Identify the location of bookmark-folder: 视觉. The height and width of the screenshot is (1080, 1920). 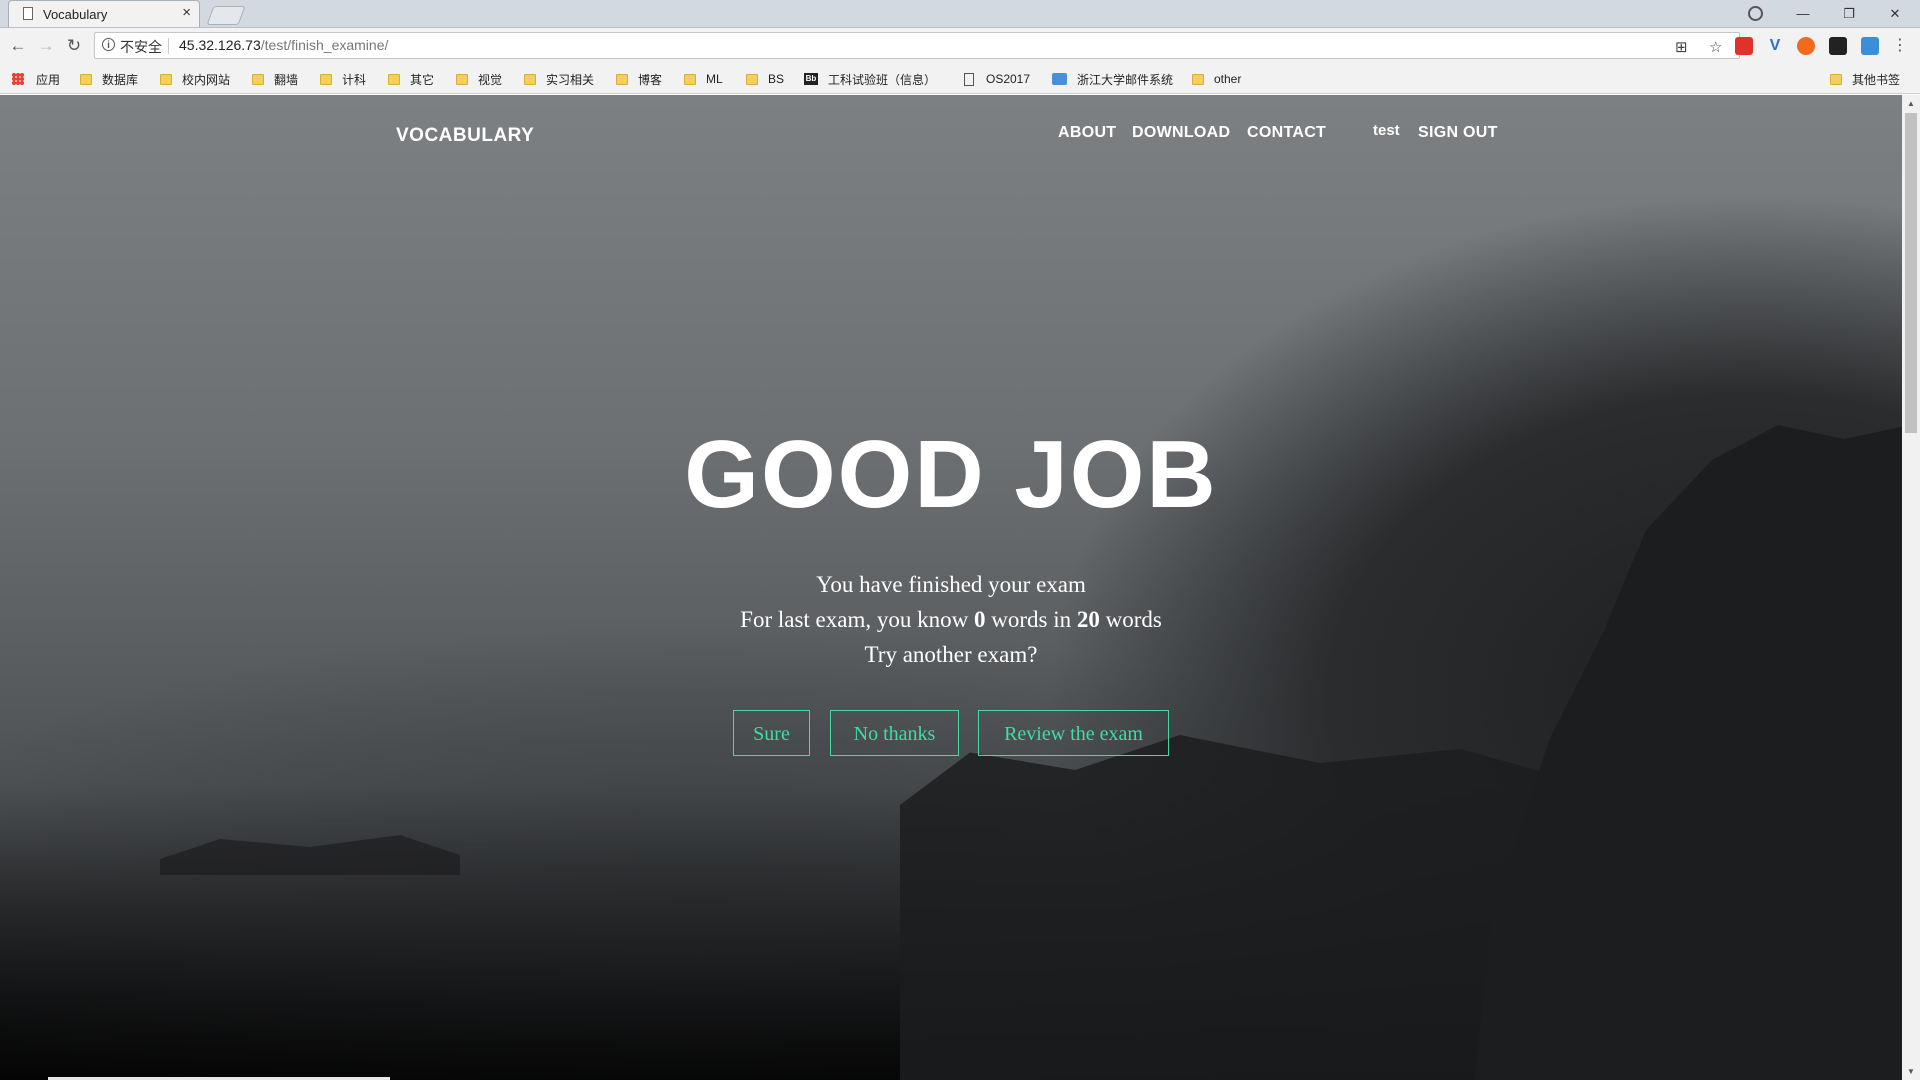
(479, 79).